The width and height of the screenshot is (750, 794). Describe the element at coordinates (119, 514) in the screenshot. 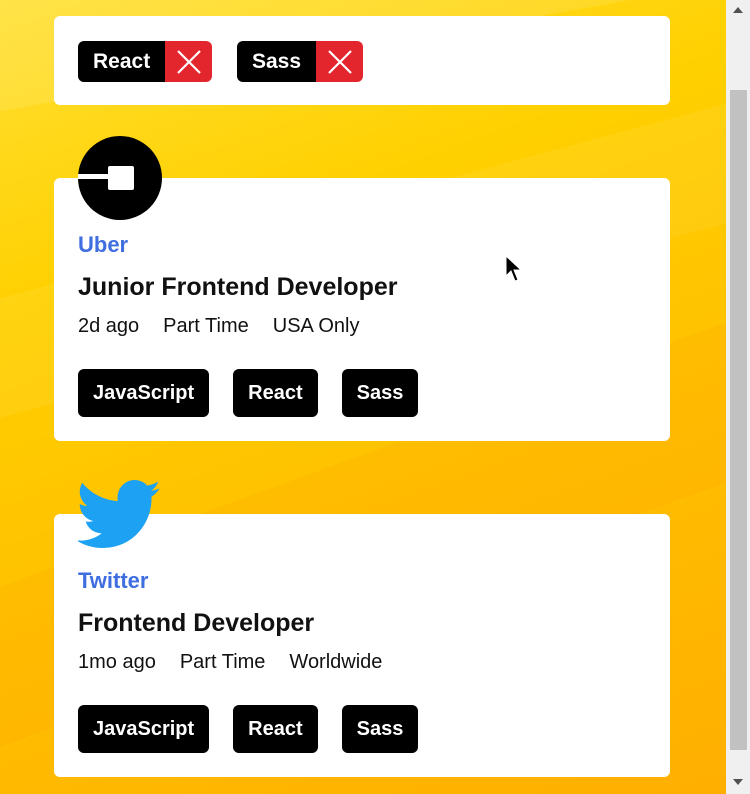

I see `twitter-logo-icon` at that location.